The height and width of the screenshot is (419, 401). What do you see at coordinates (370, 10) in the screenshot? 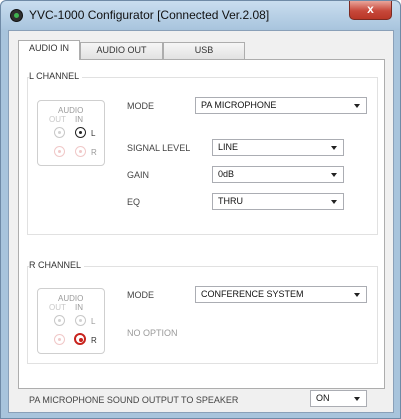
I see `close-button: x` at bounding box center [370, 10].